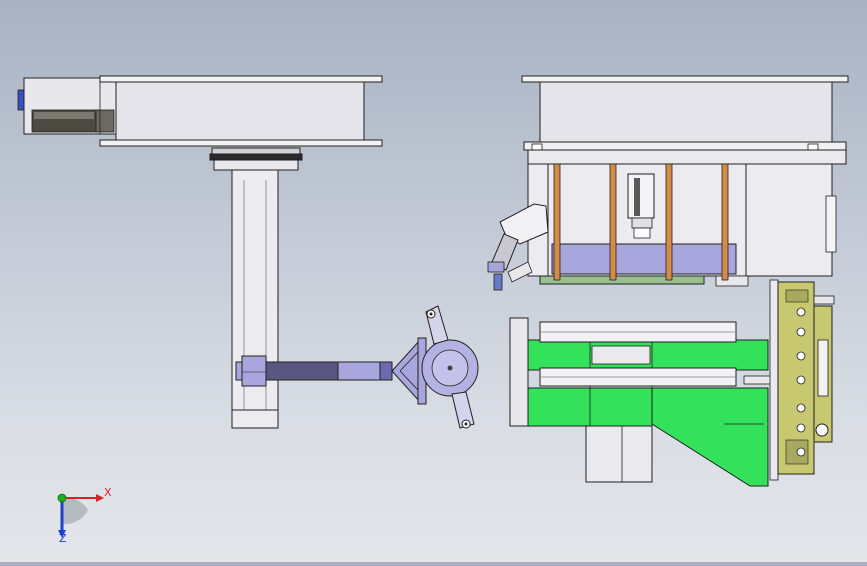 This screenshot has width=867, height=566. What do you see at coordinates (75, 511) in the screenshot?
I see `triad-plane-shading` at bounding box center [75, 511].